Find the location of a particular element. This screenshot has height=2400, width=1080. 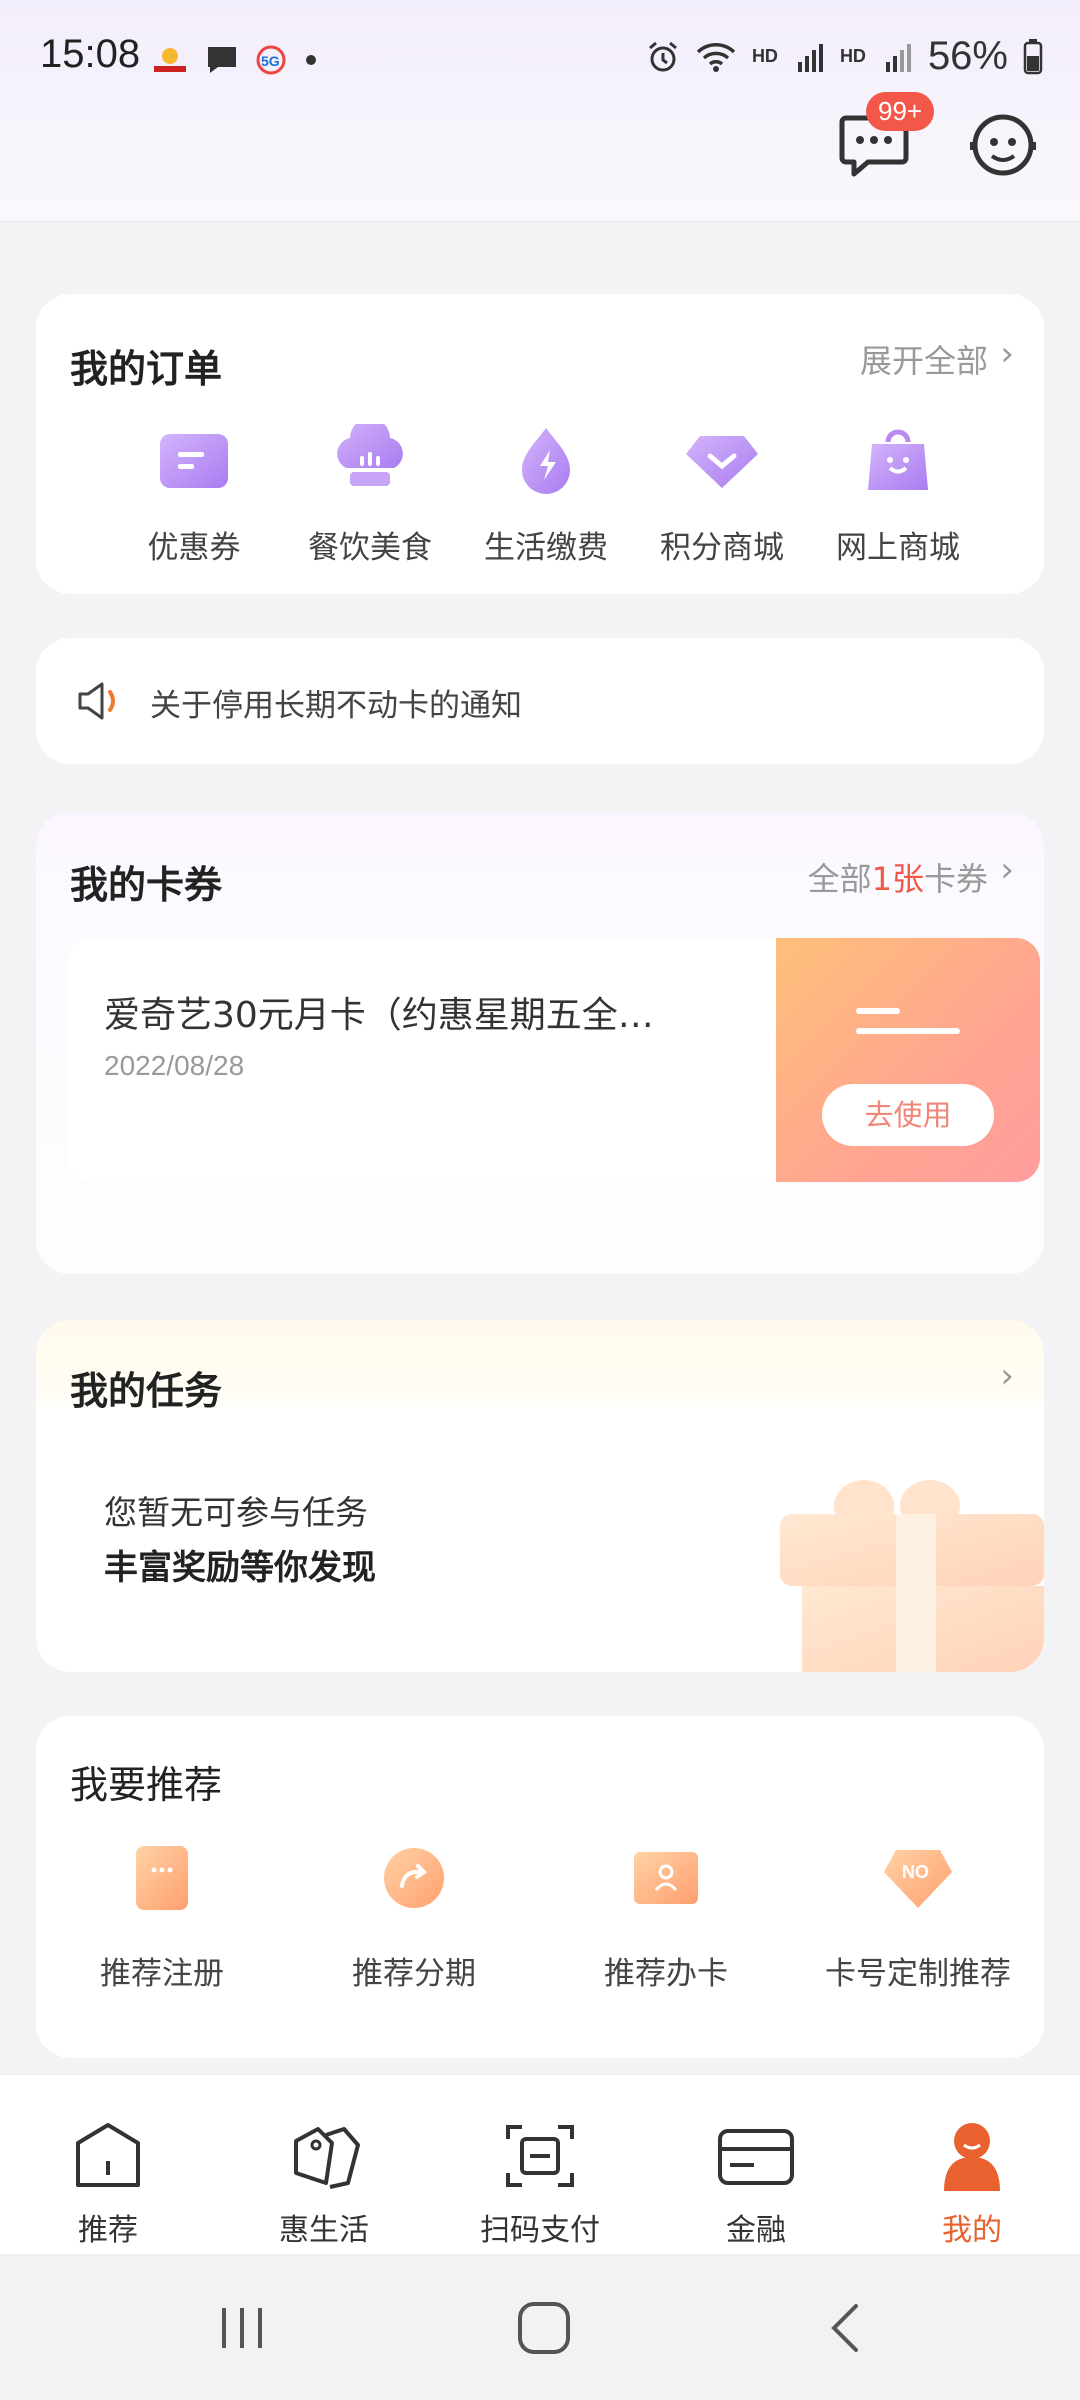

dot-icon is located at coordinates (311, 60).